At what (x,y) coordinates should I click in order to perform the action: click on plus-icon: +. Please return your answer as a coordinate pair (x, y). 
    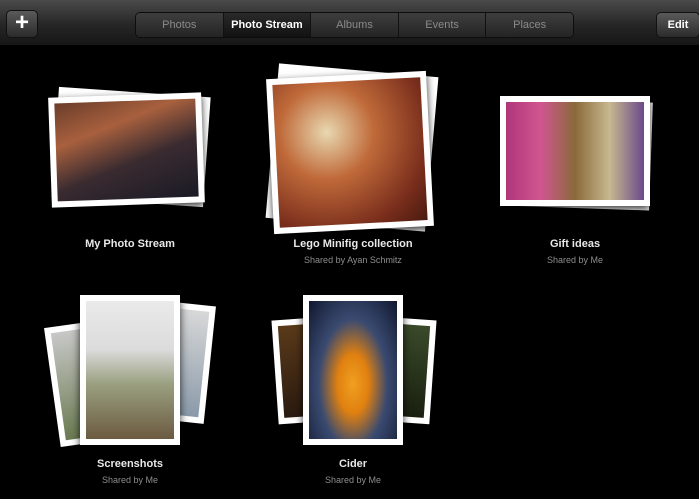
    Looking at the image, I should click on (21, 22).